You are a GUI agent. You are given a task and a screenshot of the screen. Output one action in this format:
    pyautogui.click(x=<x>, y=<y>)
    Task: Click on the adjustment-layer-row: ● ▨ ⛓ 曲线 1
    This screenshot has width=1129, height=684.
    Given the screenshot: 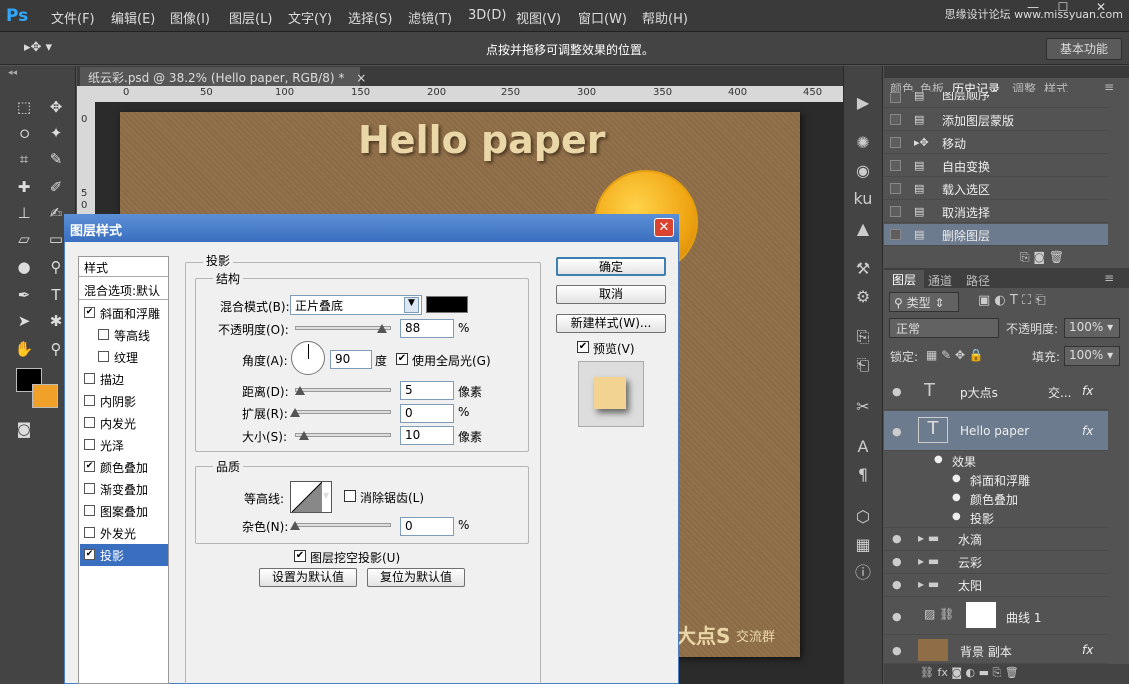 What is the action you would take?
    pyautogui.click(x=996, y=616)
    